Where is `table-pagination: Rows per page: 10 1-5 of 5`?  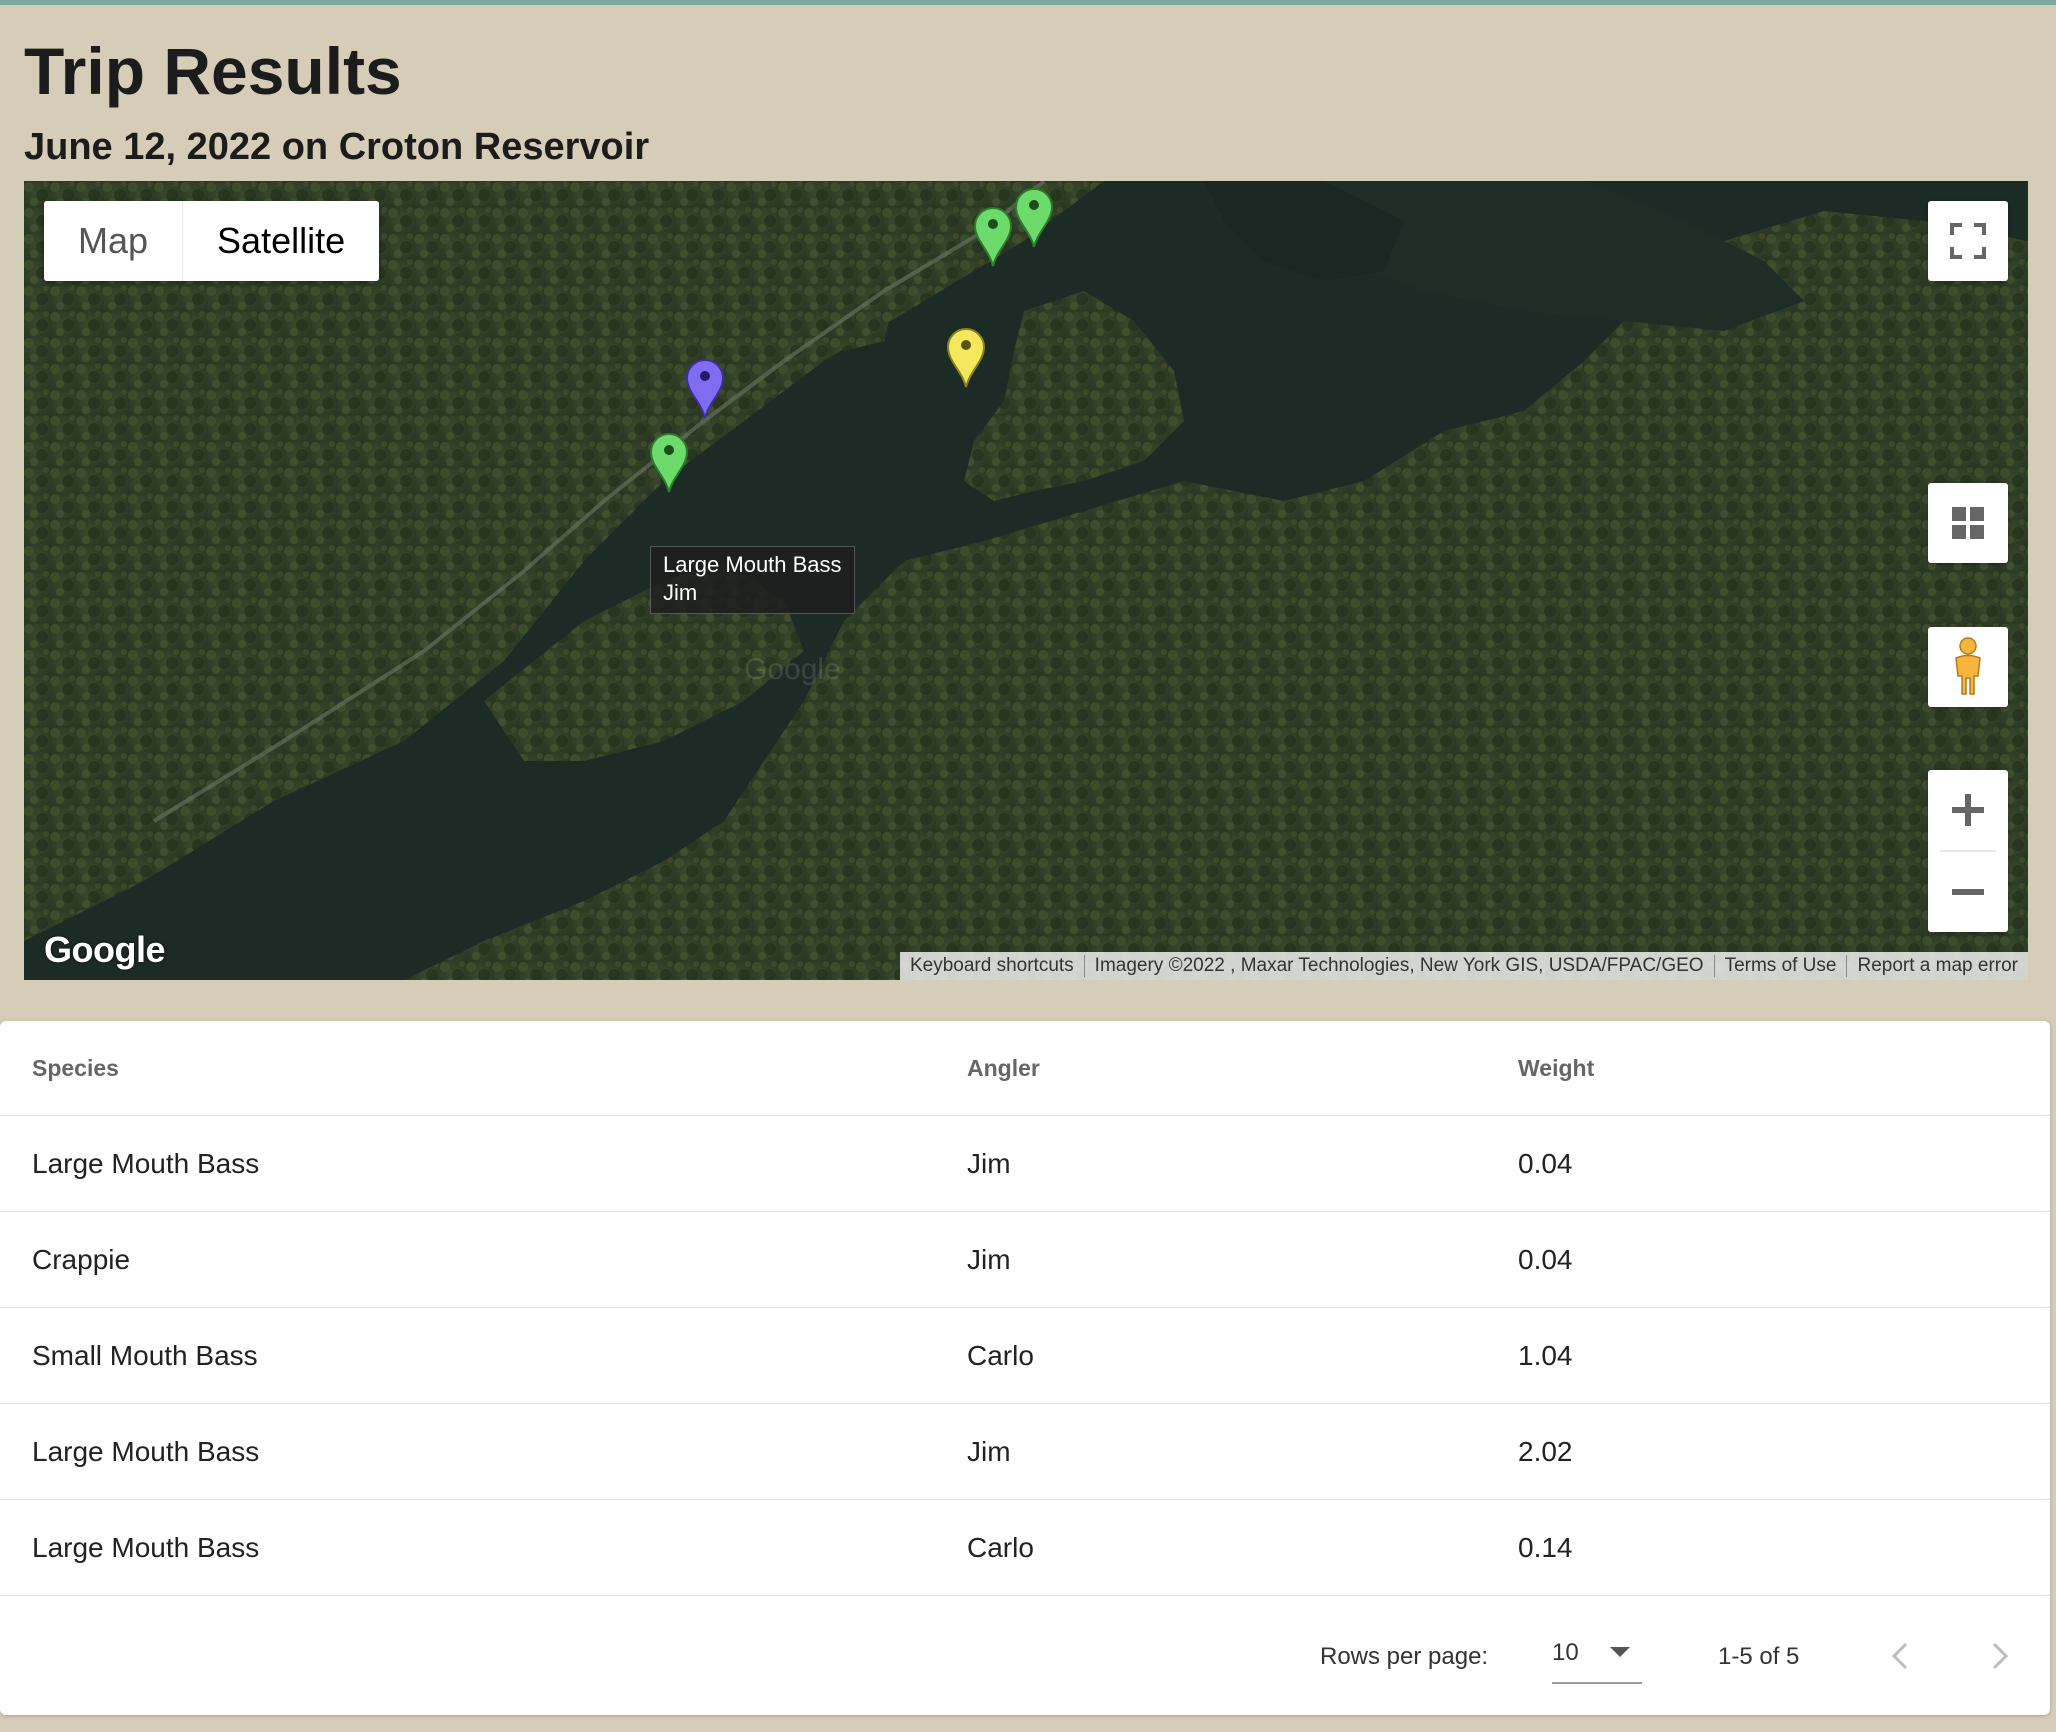 table-pagination: Rows per page: 10 1-5 of 5 is located at coordinates (1025, 1656).